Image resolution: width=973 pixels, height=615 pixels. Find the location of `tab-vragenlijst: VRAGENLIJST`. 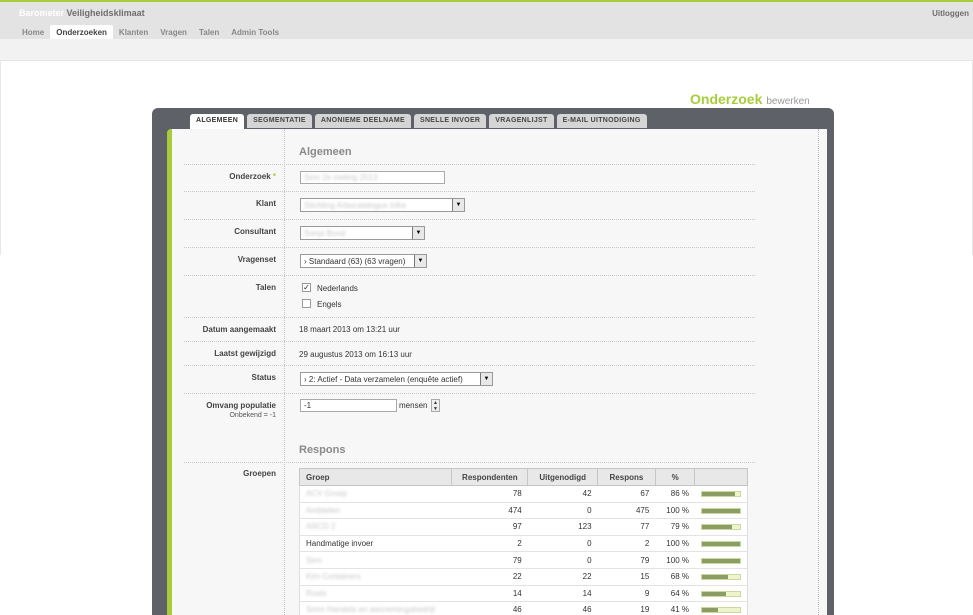

tab-vragenlijst: VRAGENLIJST is located at coordinates (521, 121).